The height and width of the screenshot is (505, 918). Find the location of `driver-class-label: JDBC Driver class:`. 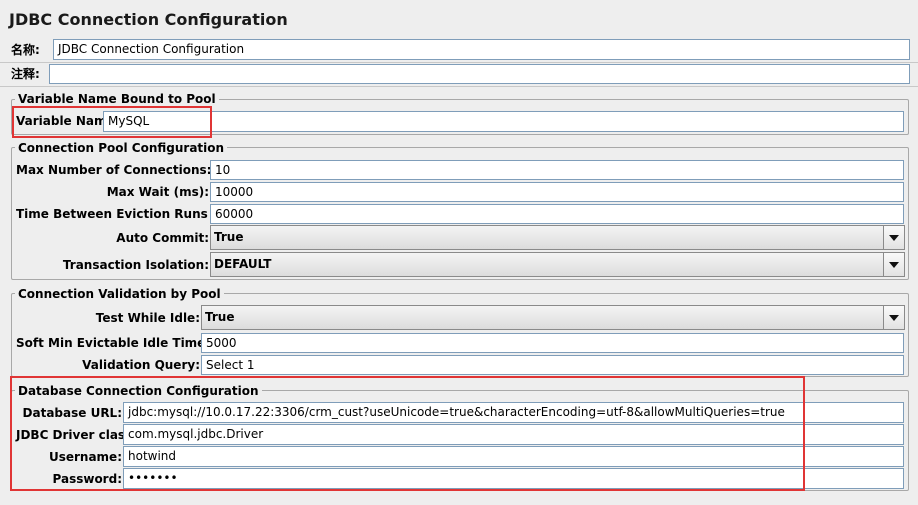

driver-class-label: JDBC Driver class: is located at coordinates (77, 435).